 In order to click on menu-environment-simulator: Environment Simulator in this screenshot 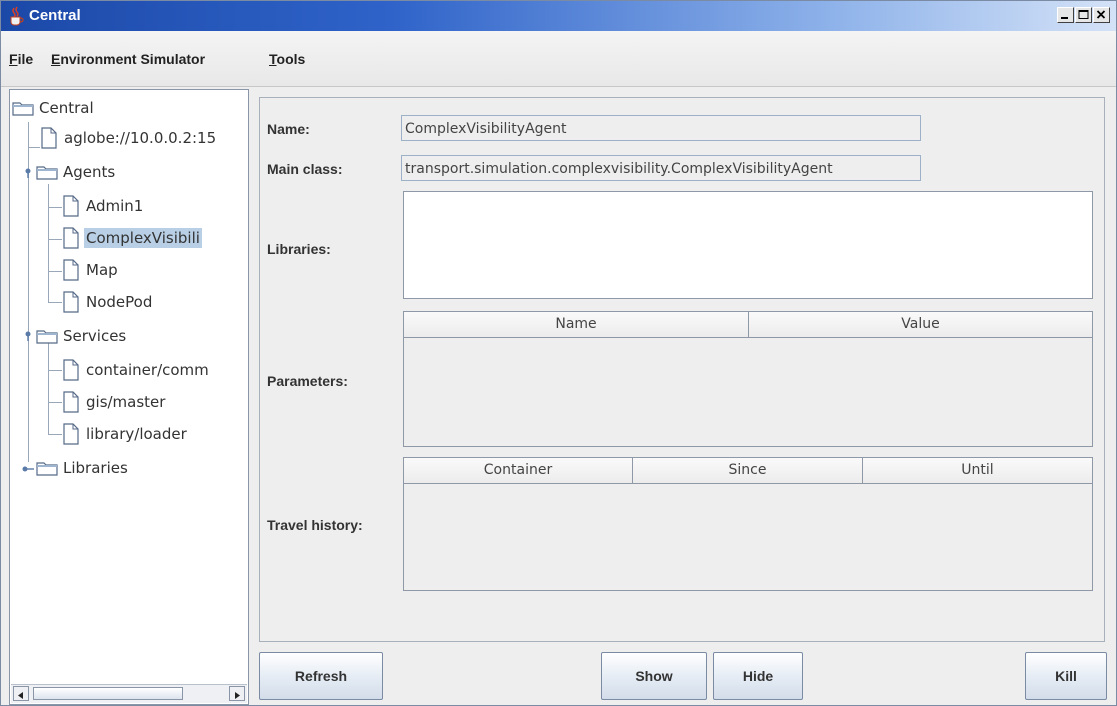, I will do `click(128, 59)`.